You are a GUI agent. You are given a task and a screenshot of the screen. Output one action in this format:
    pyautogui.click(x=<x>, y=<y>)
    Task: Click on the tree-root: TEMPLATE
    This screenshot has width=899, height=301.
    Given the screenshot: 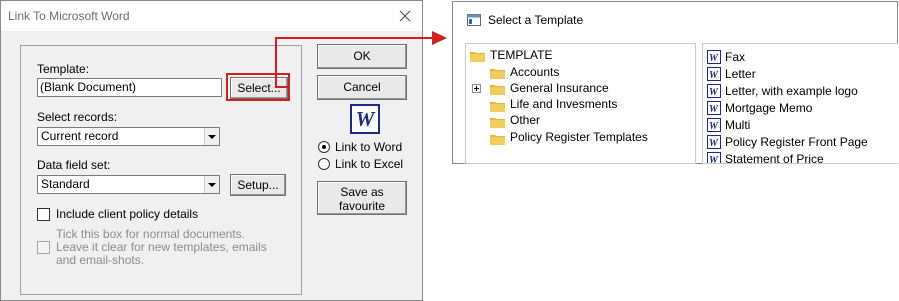 What is the action you would take?
    pyautogui.click(x=521, y=55)
    